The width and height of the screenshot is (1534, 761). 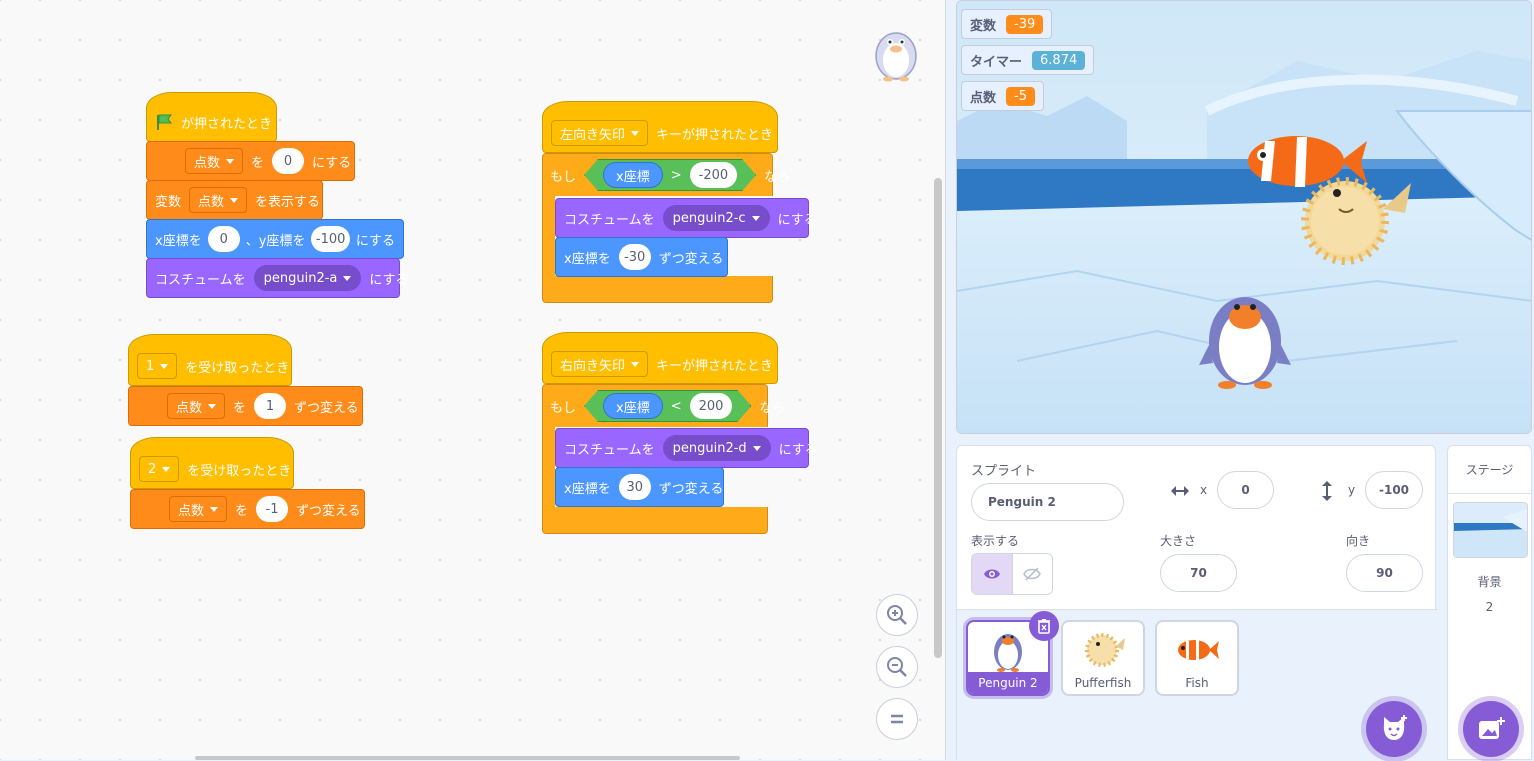 What do you see at coordinates (634, 257) in the screenshot?
I see `value-input: -30` at bounding box center [634, 257].